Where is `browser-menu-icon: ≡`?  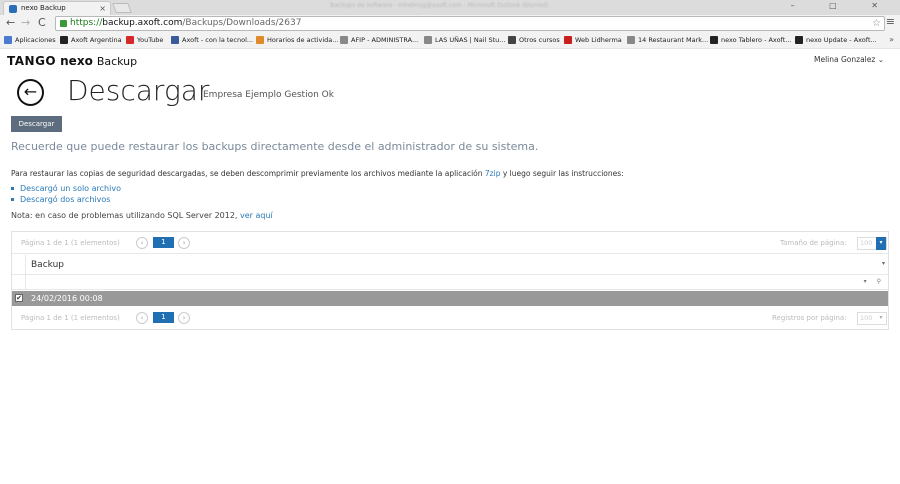 browser-menu-icon: ≡ is located at coordinates (890, 21).